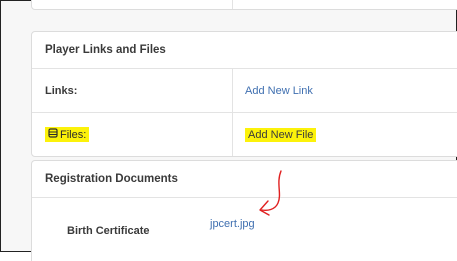  What do you see at coordinates (244, 5) in the screenshot?
I see `previous-card-bottom` at bounding box center [244, 5].